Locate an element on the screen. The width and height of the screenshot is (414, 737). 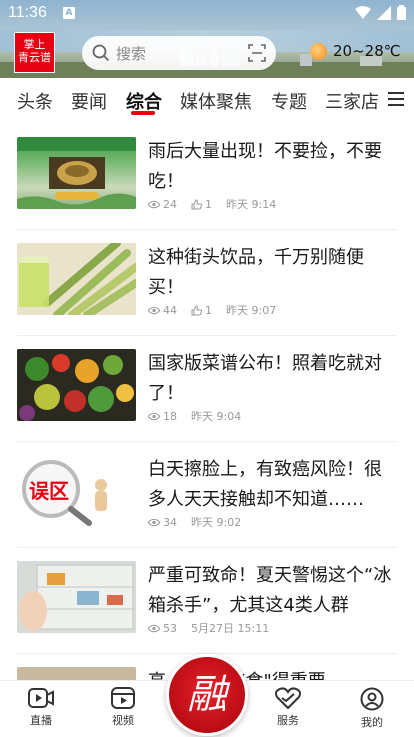
search-bar: 搜索 is located at coordinates (179, 53).